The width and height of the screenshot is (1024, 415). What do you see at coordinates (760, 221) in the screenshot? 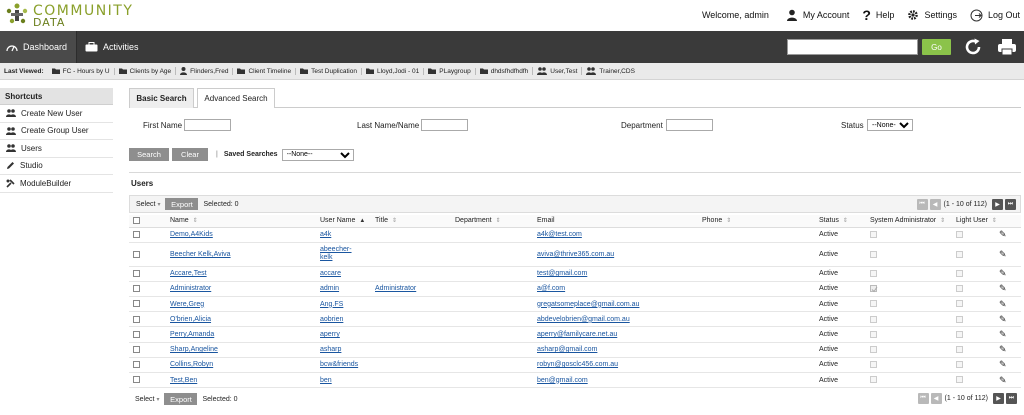
I see `col-phone: Phone ⇕` at bounding box center [760, 221].